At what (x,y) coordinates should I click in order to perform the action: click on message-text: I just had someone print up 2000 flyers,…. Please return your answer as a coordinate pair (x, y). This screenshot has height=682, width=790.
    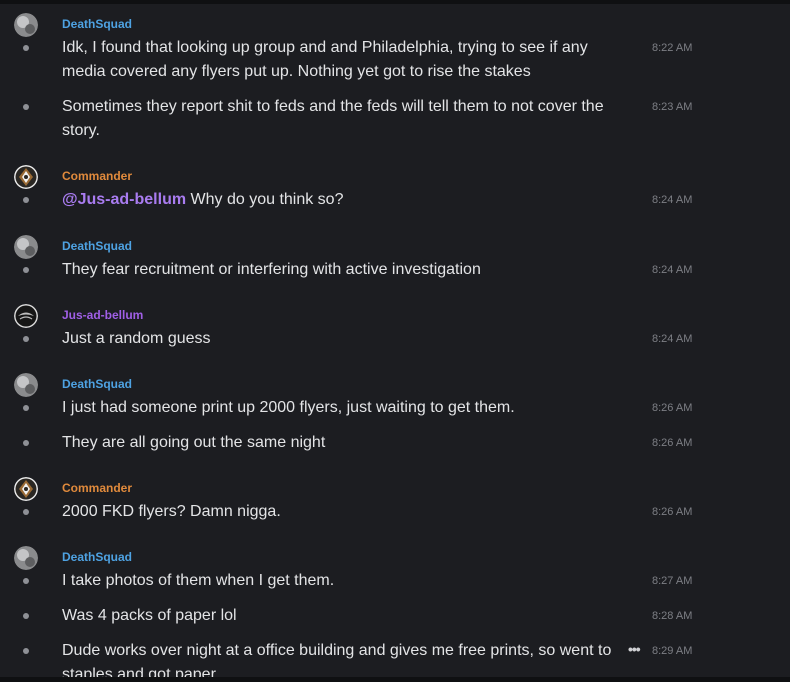
    Looking at the image, I should click on (288, 407).